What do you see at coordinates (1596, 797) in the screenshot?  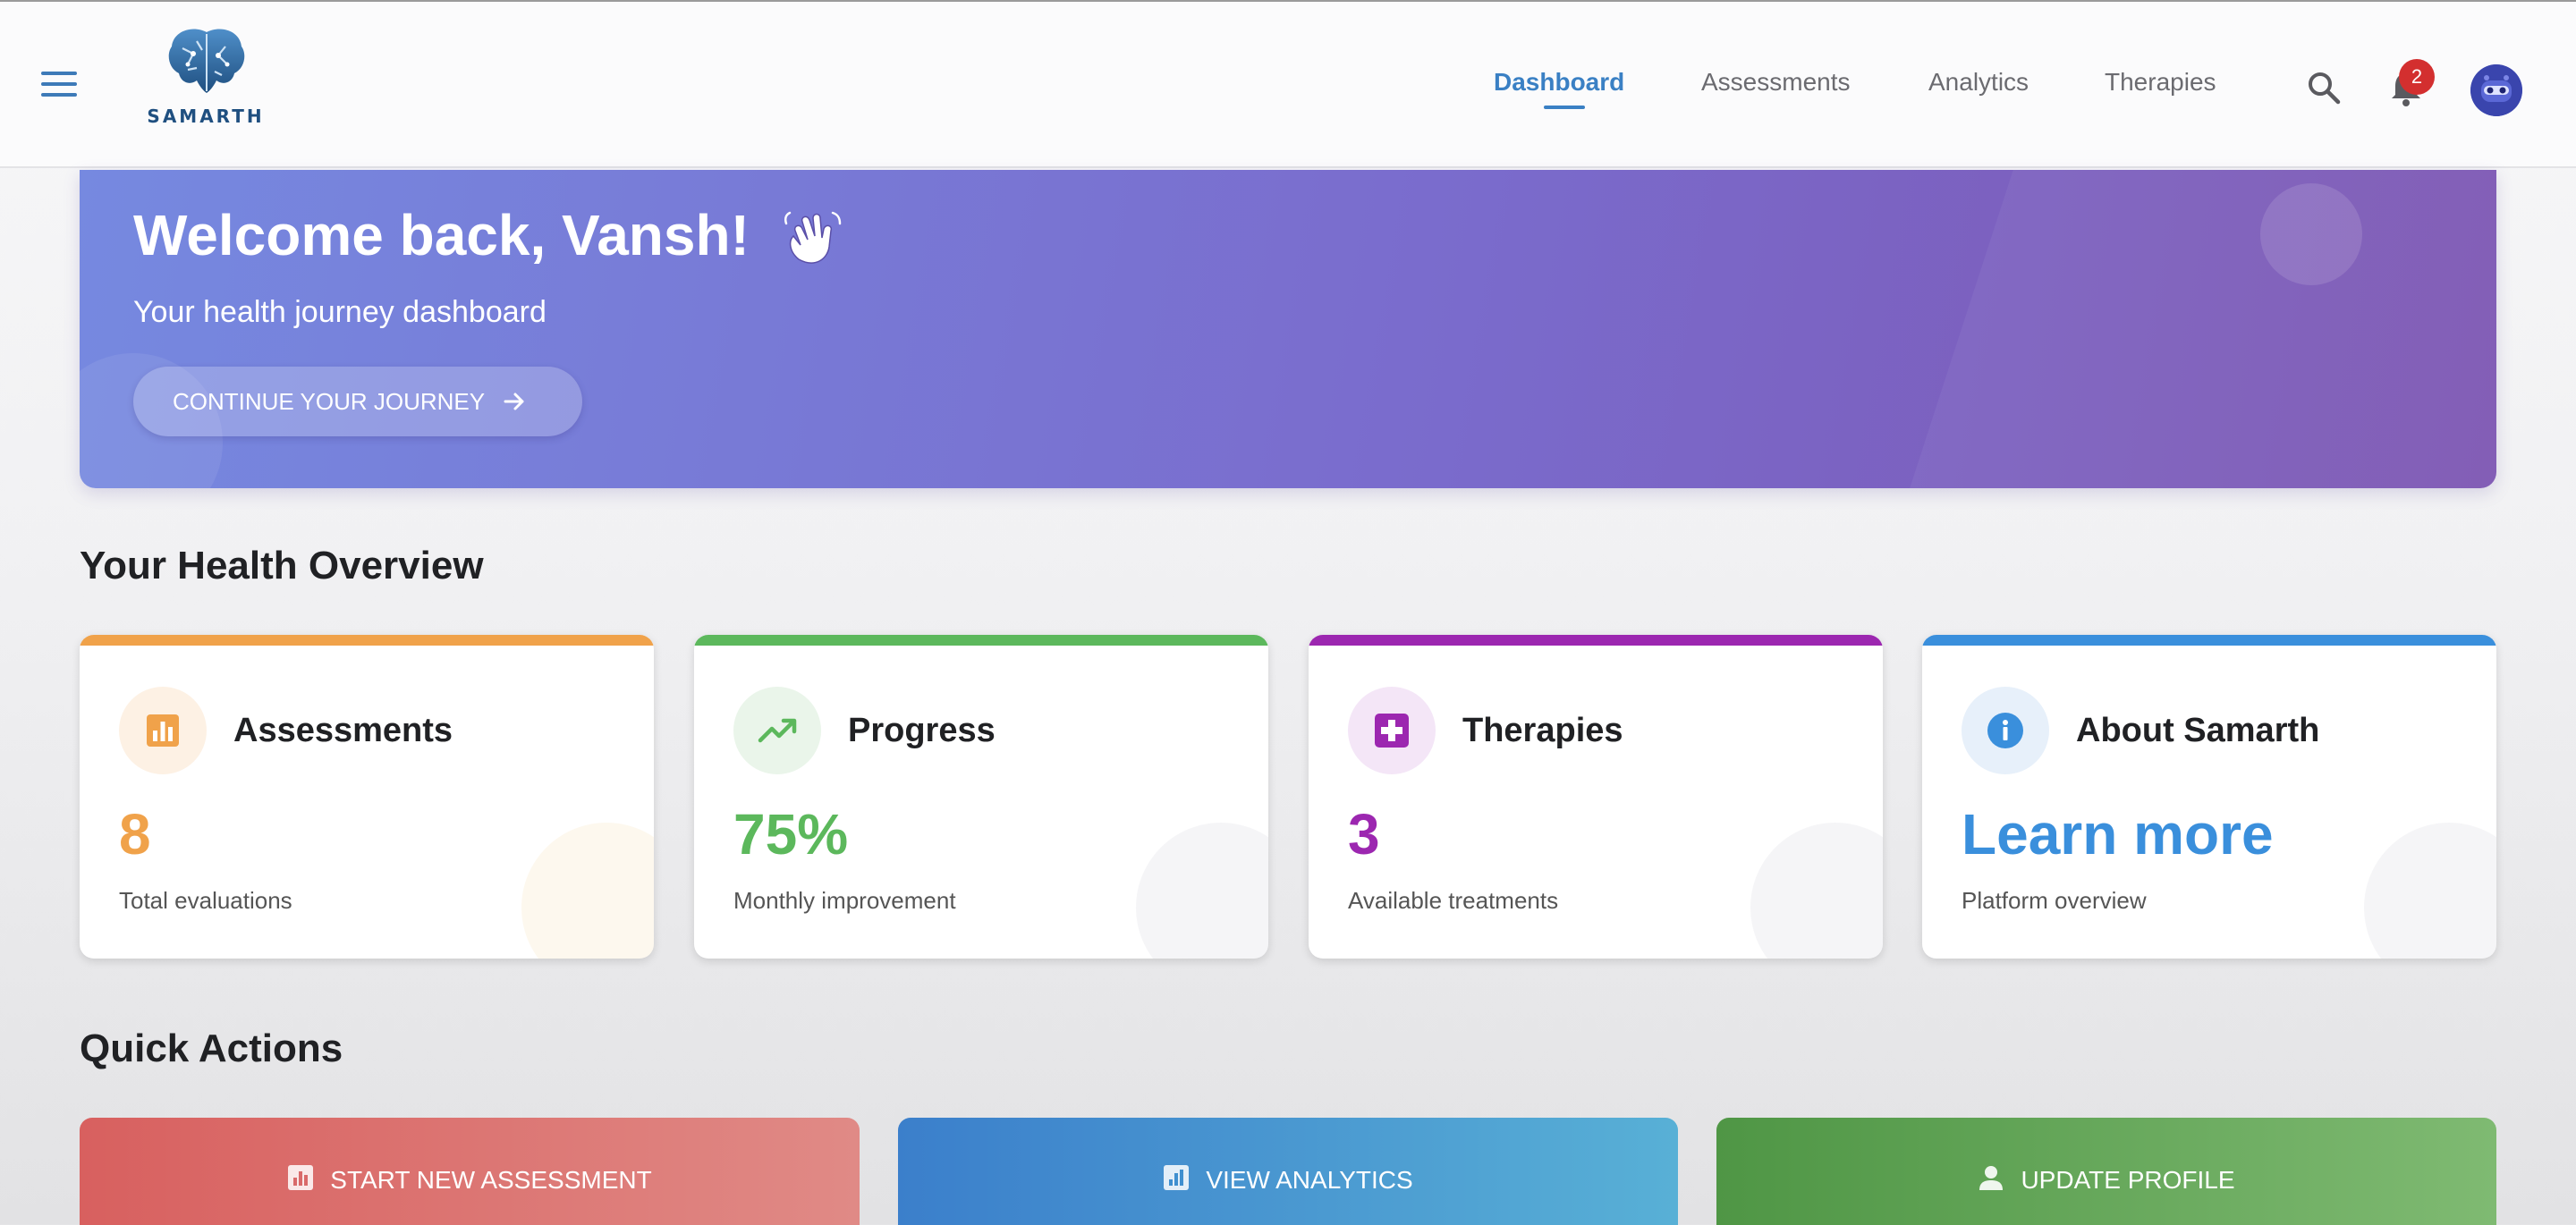 I see `therapies-card: Therapies 3 Available treatments` at bounding box center [1596, 797].